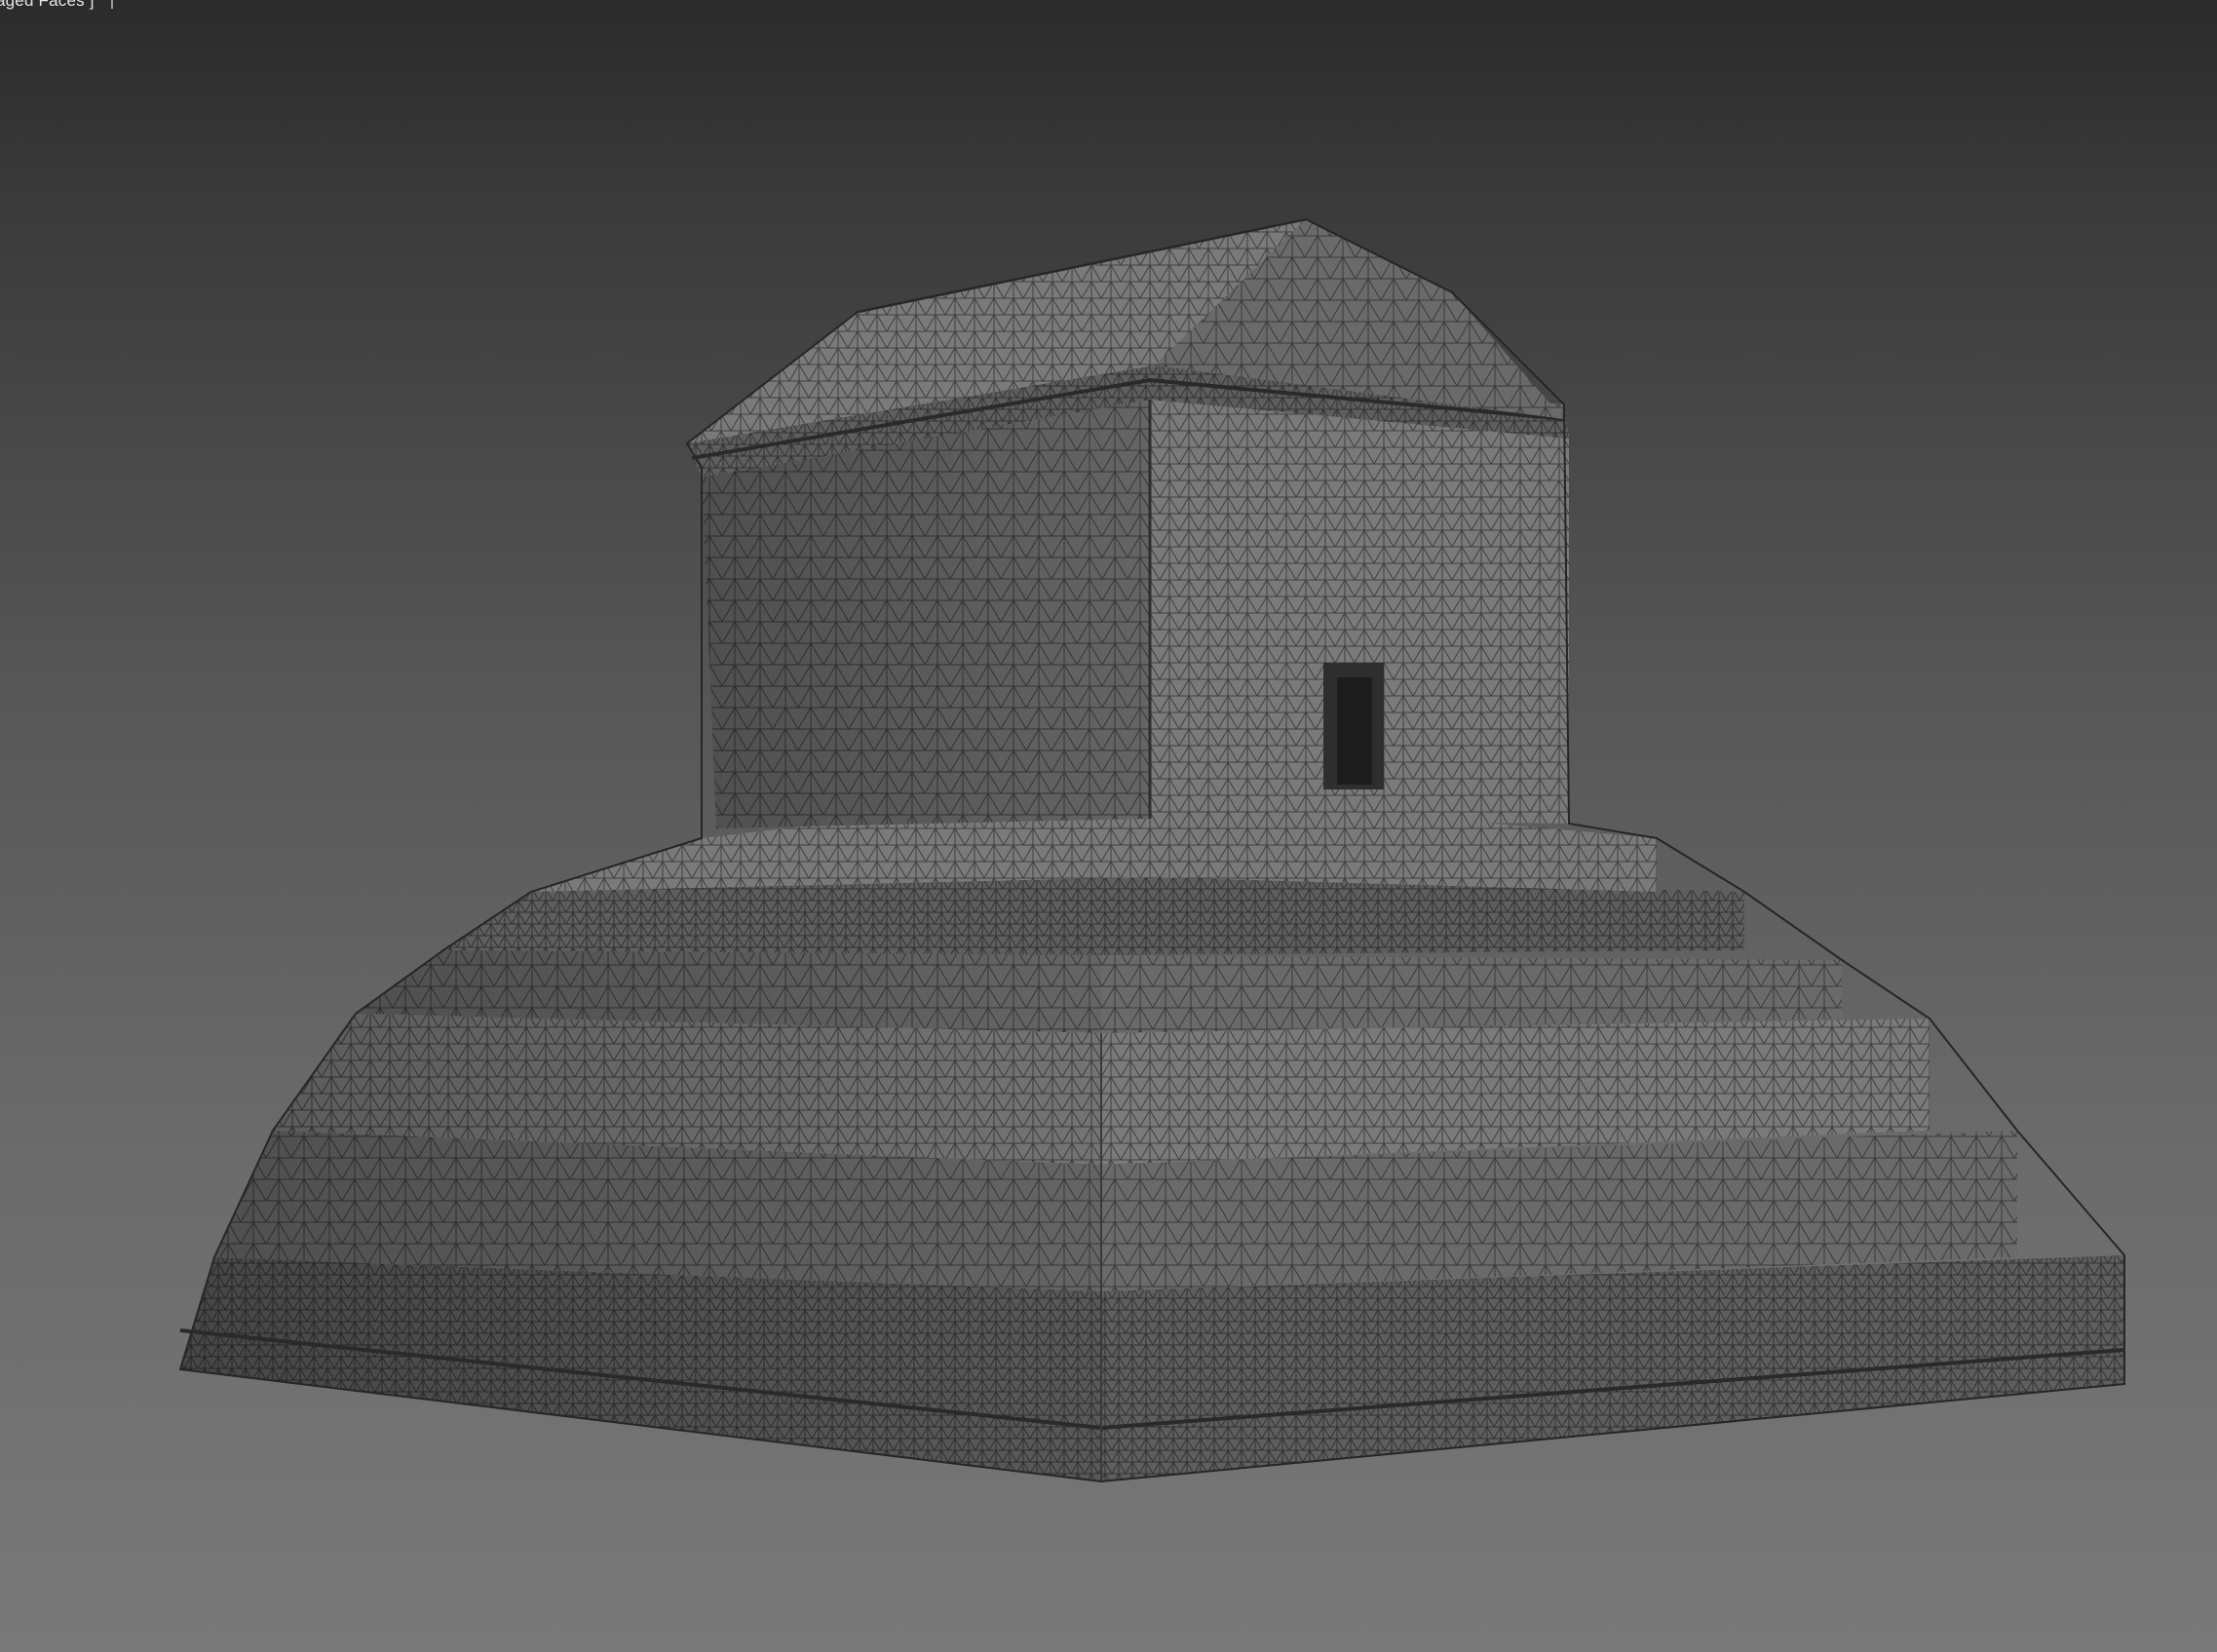  Describe the element at coordinates (1135, 611) in the screenshot. I see `tomb-chamber` at that location.